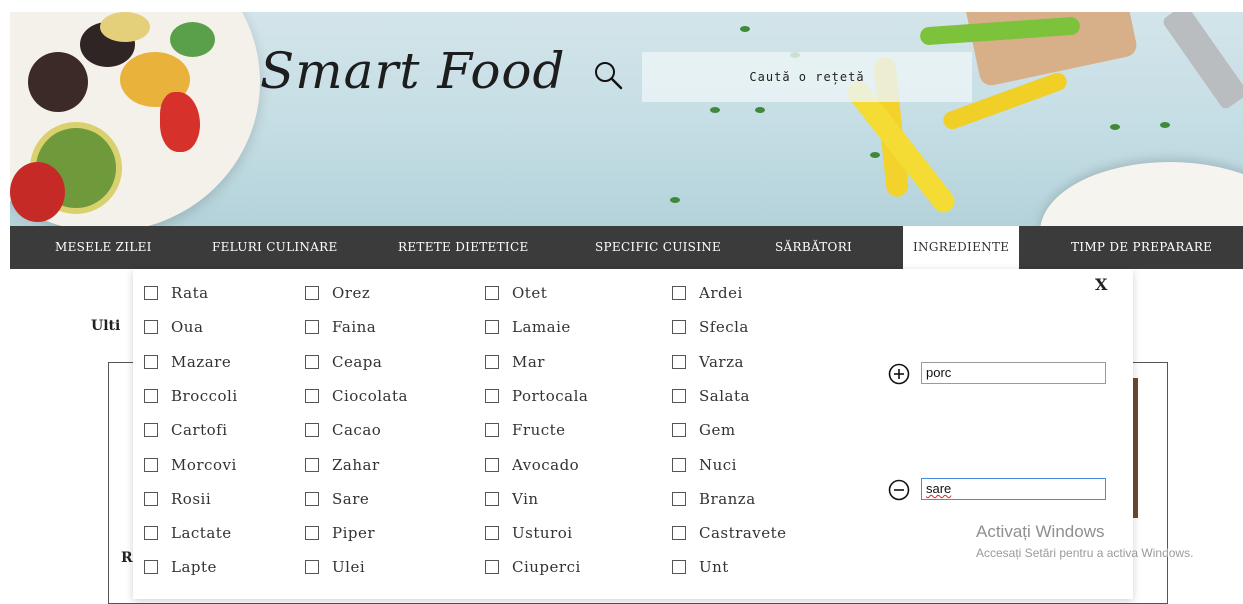 Image resolution: width=1243 pixels, height=604 pixels. I want to click on ingredient-option: Avocado, so click(532, 465).